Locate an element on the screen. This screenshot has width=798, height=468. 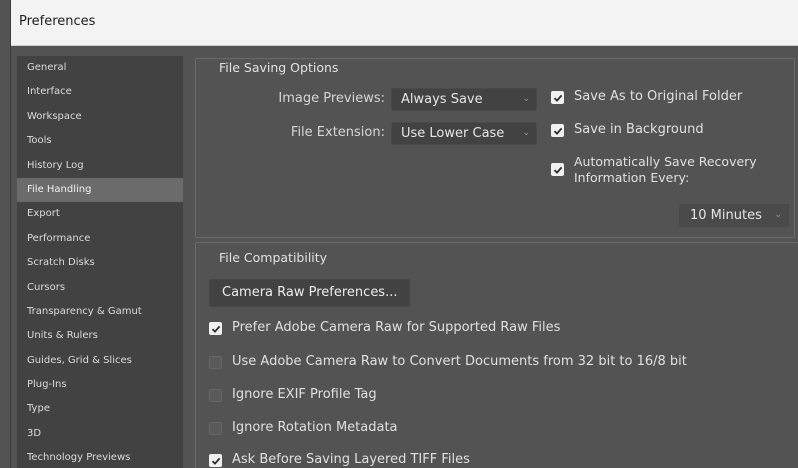
sidebar-item-scratch-disks: Scratch Disks is located at coordinates (100, 263).